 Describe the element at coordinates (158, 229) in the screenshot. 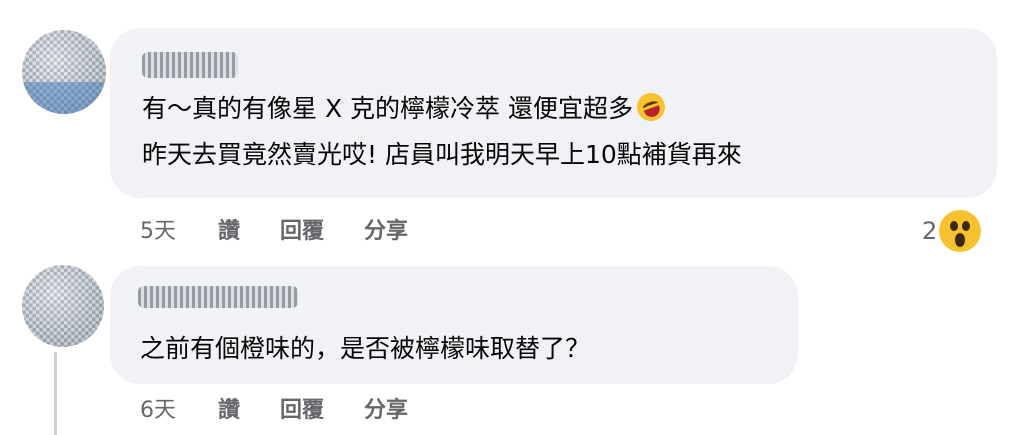

I see `comment-timestamp-1: 5天` at that location.